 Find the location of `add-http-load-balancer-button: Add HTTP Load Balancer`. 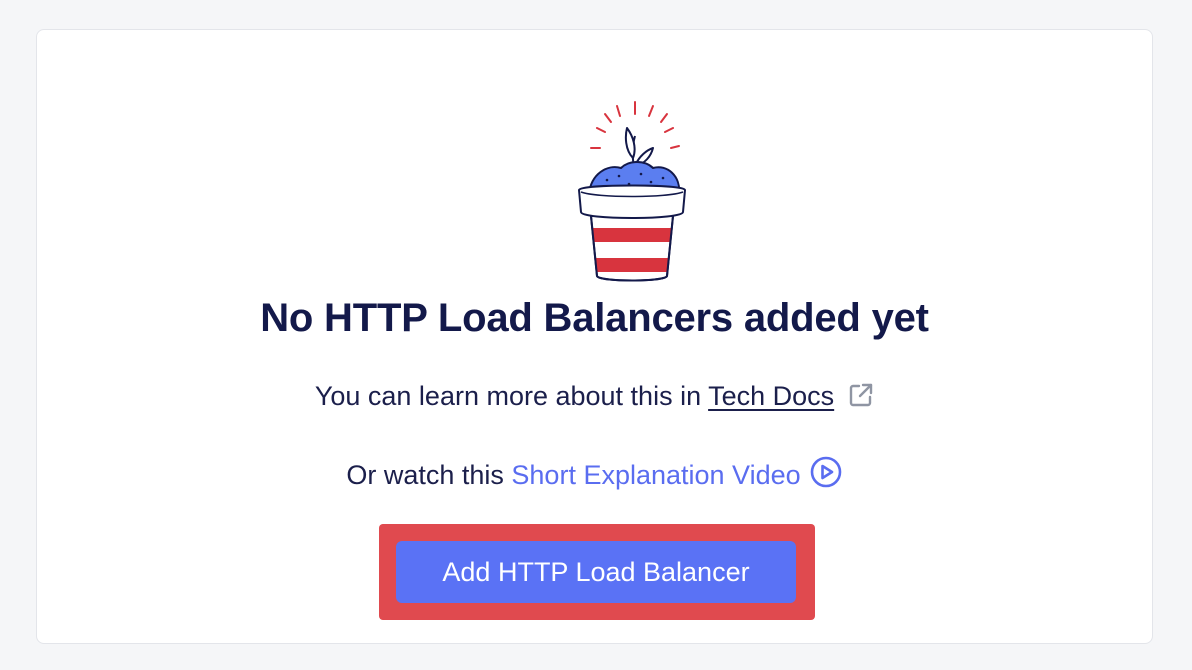

add-http-load-balancer-button: Add HTTP Load Balancer is located at coordinates (596, 572).